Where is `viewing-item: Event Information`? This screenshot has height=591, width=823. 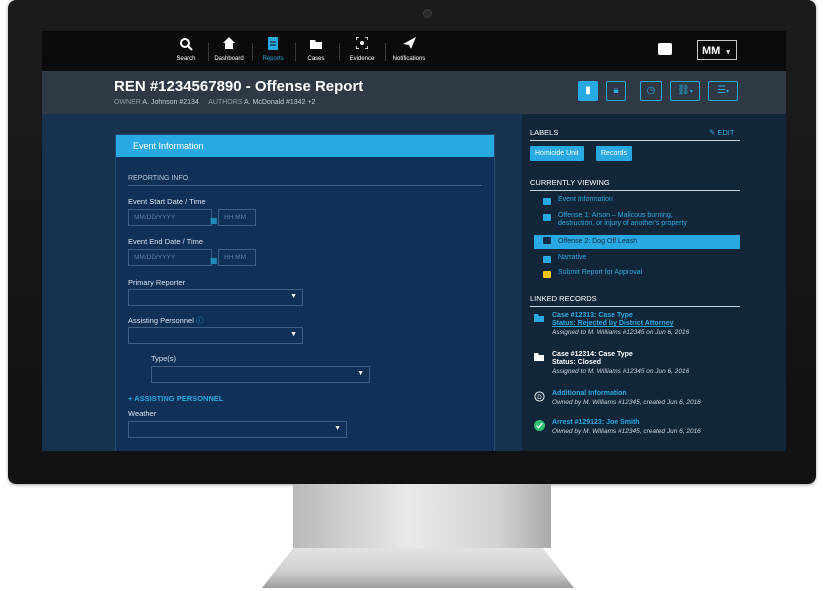
viewing-item: Event Information is located at coordinates (634, 203).